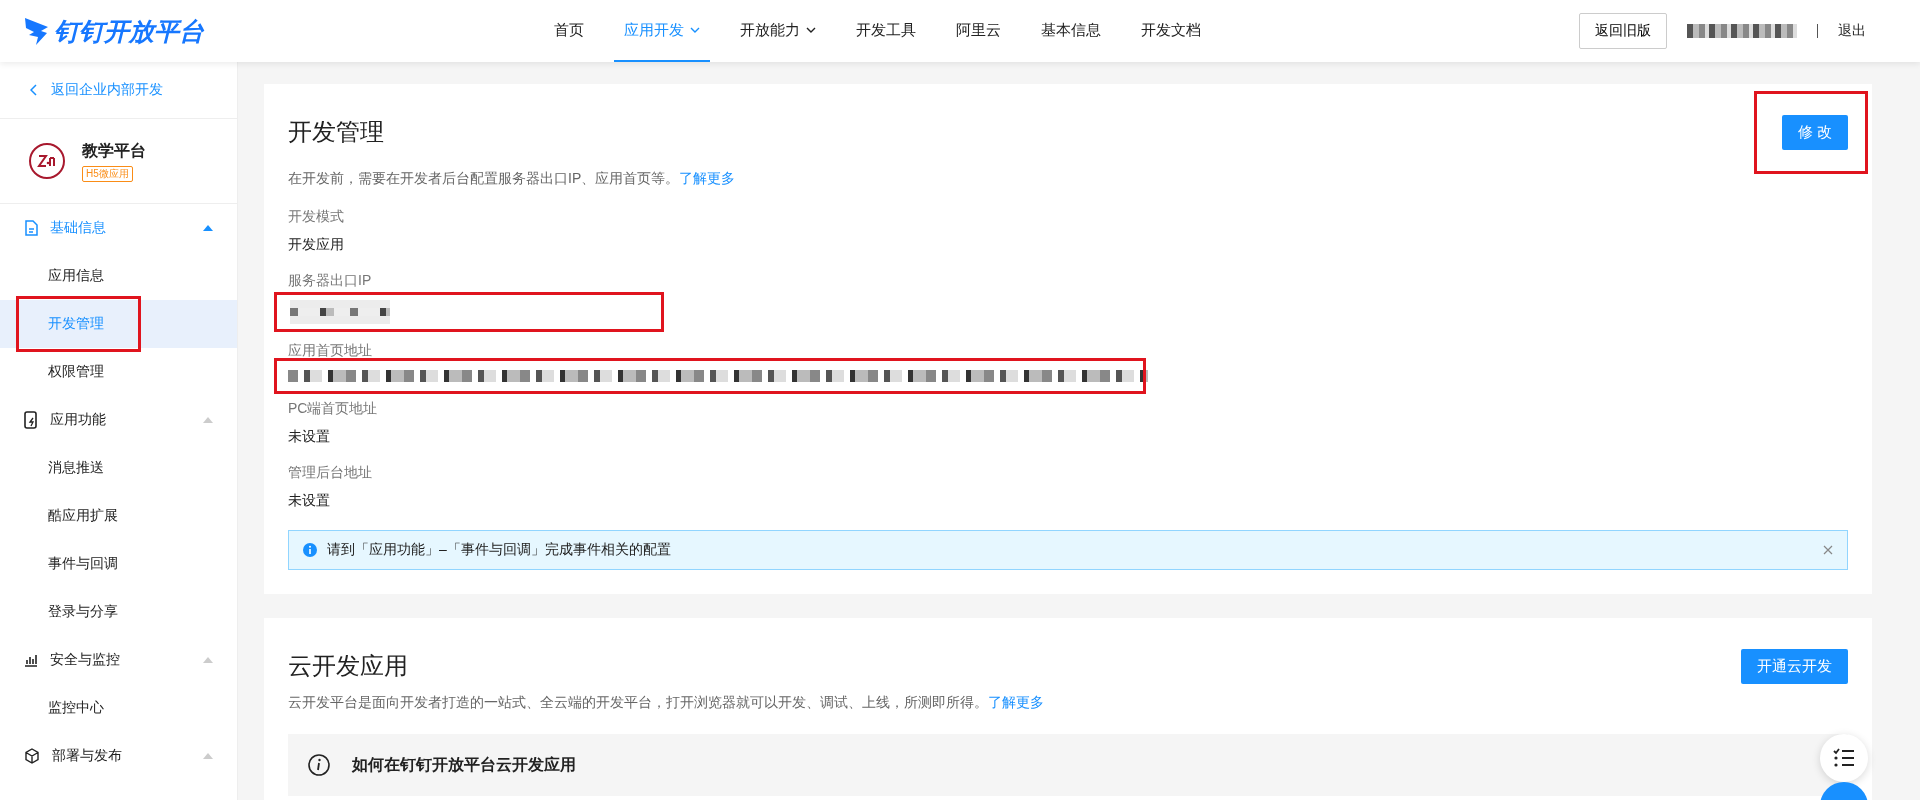 This screenshot has width=1920, height=800. What do you see at coordinates (316, 217) in the screenshot?
I see `field-label: 开发模式` at bounding box center [316, 217].